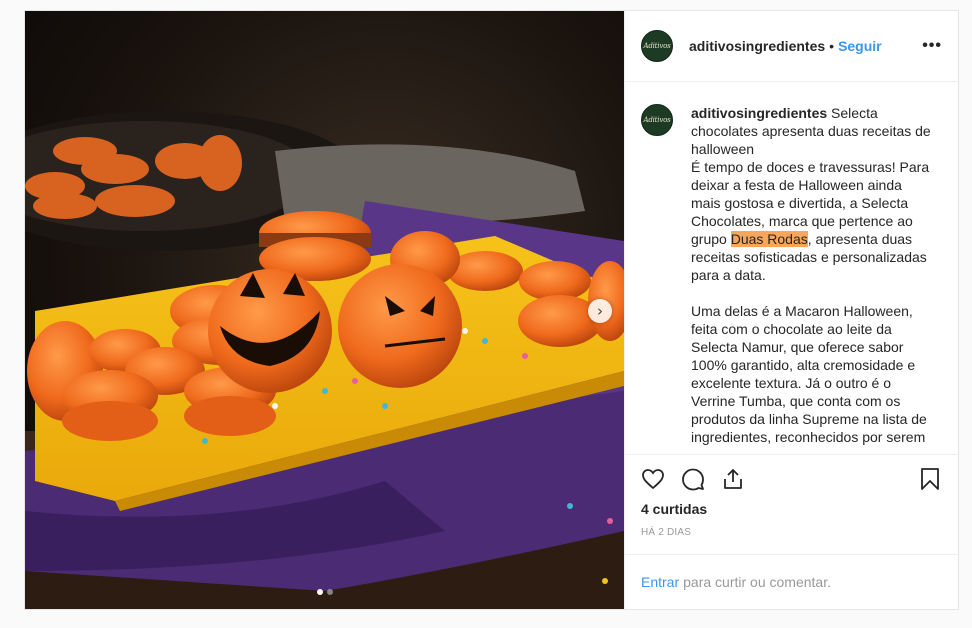 This screenshot has height=628, width=972. Describe the element at coordinates (693, 479) in the screenshot. I see `comment-icon` at that location.